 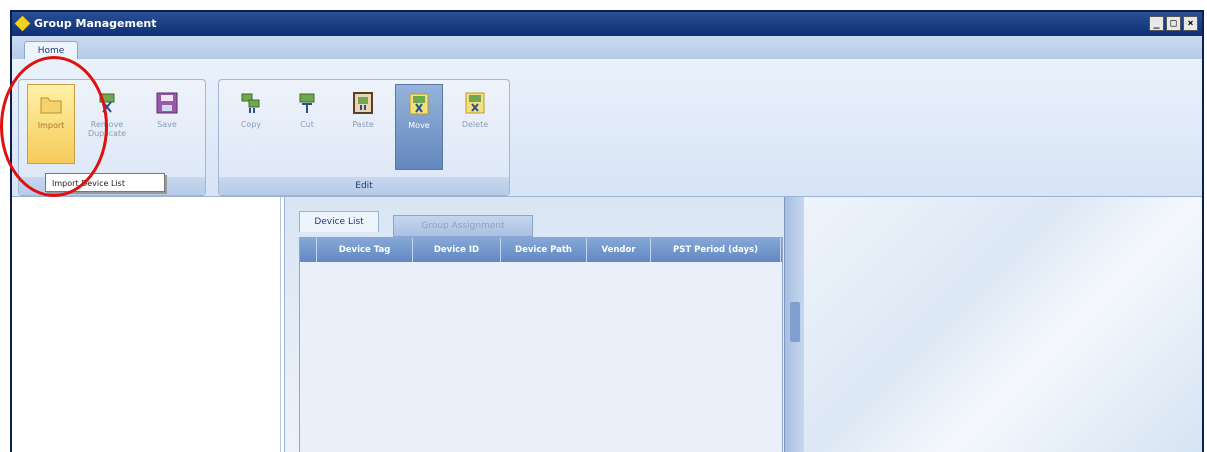 I want to click on device-cut-icon, so click(x=307, y=103).